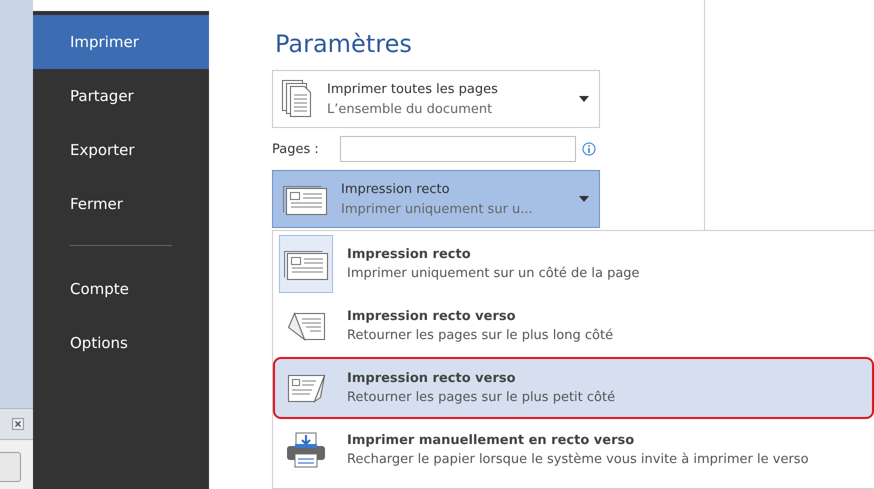 Image resolution: width=874 pixels, height=489 pixels. What do you see at coordinates (121, 96) in the screenshot?
I see `sidebar-item: Partager` at bounding box center [121, 96].